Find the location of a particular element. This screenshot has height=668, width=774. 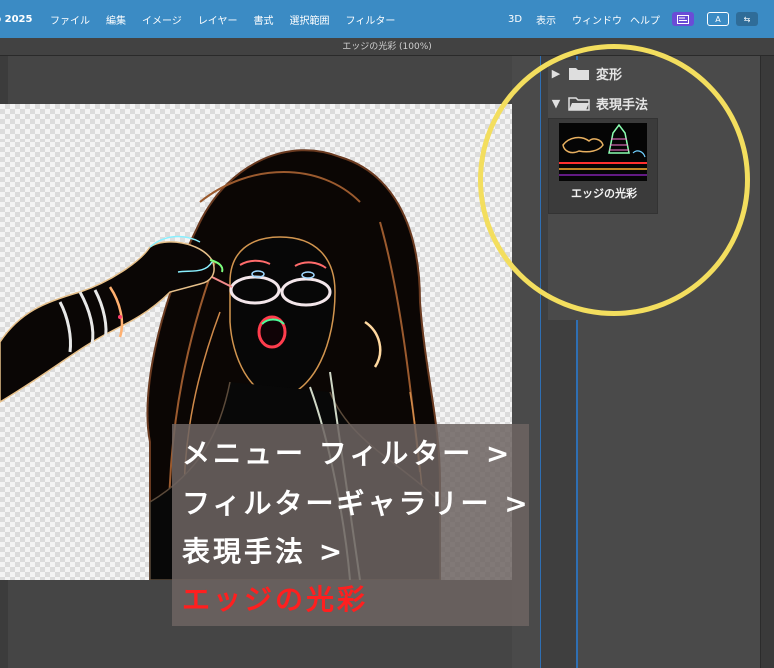

menu-edit: 編集 is located at coordinates (116, 19).